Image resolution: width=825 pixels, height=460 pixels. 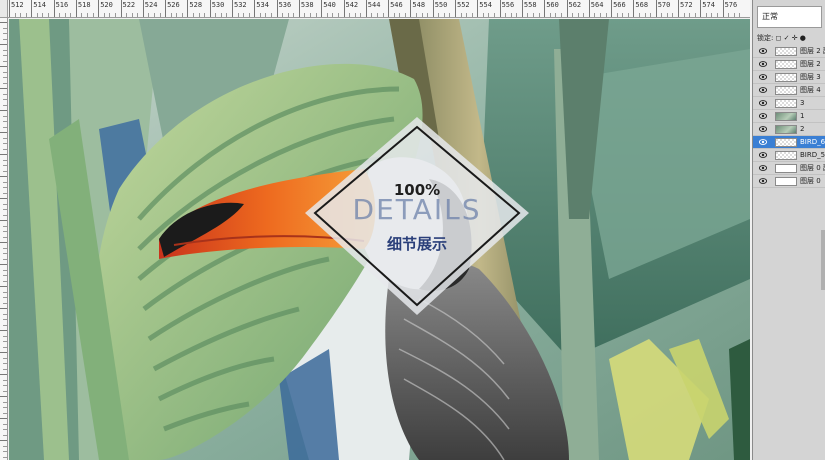 What do you see at coordinates (552, 5) in the screenshot?
I see `ruler-label: 560` at bounding box center [552, 5].